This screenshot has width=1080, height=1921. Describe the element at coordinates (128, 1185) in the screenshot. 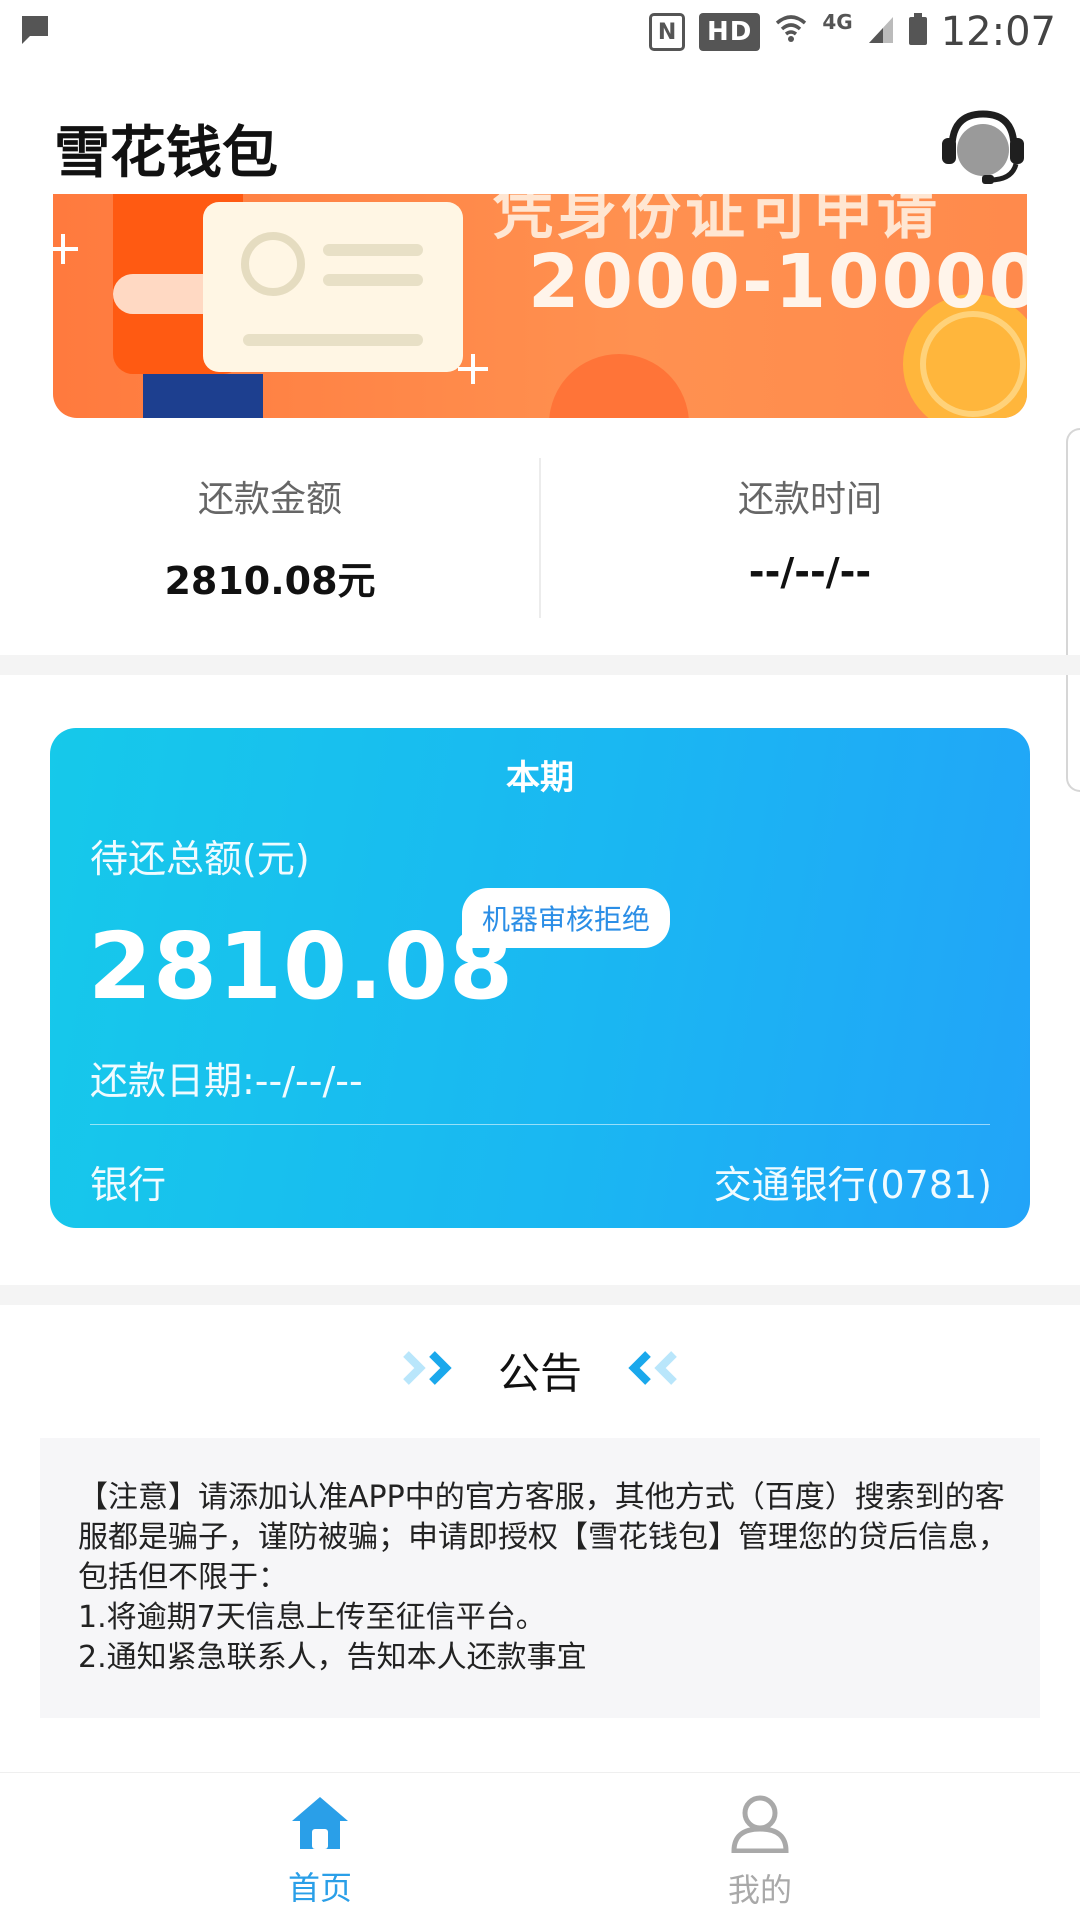

I see `bank-label: 银行` at that location.